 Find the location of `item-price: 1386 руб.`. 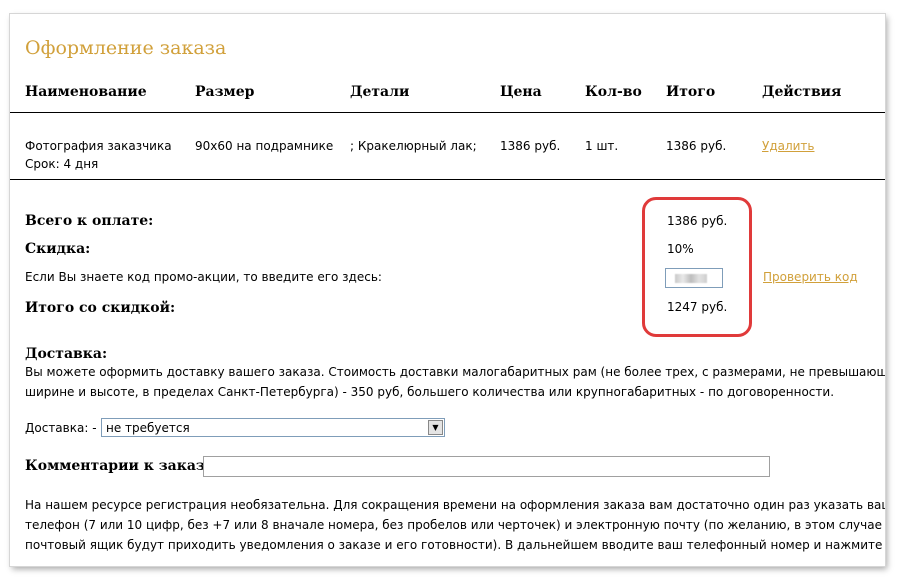

item-price: 1386 руб. is located at coordinates (530, 146).